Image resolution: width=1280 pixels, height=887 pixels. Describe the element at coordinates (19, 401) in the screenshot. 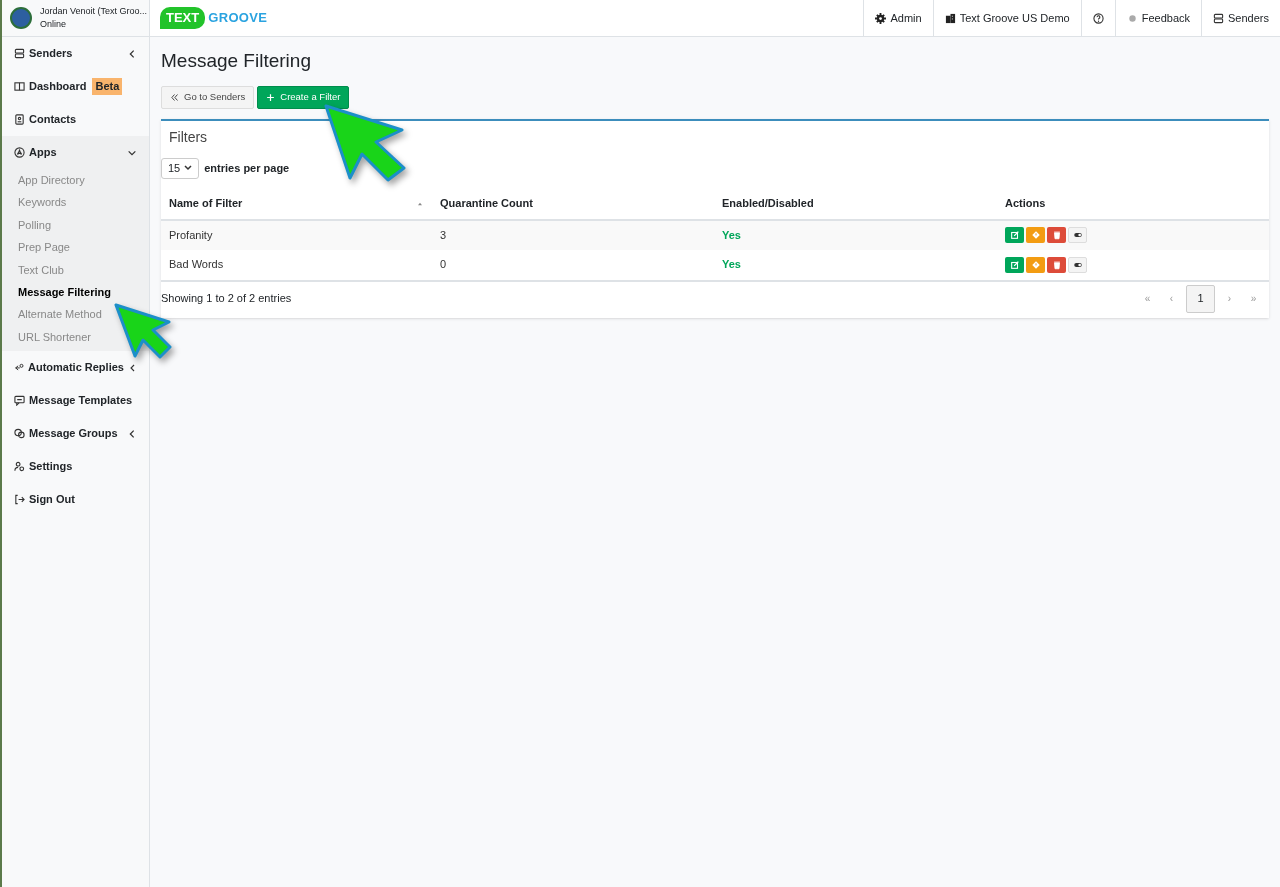

I see `message-square-icon` at that location.